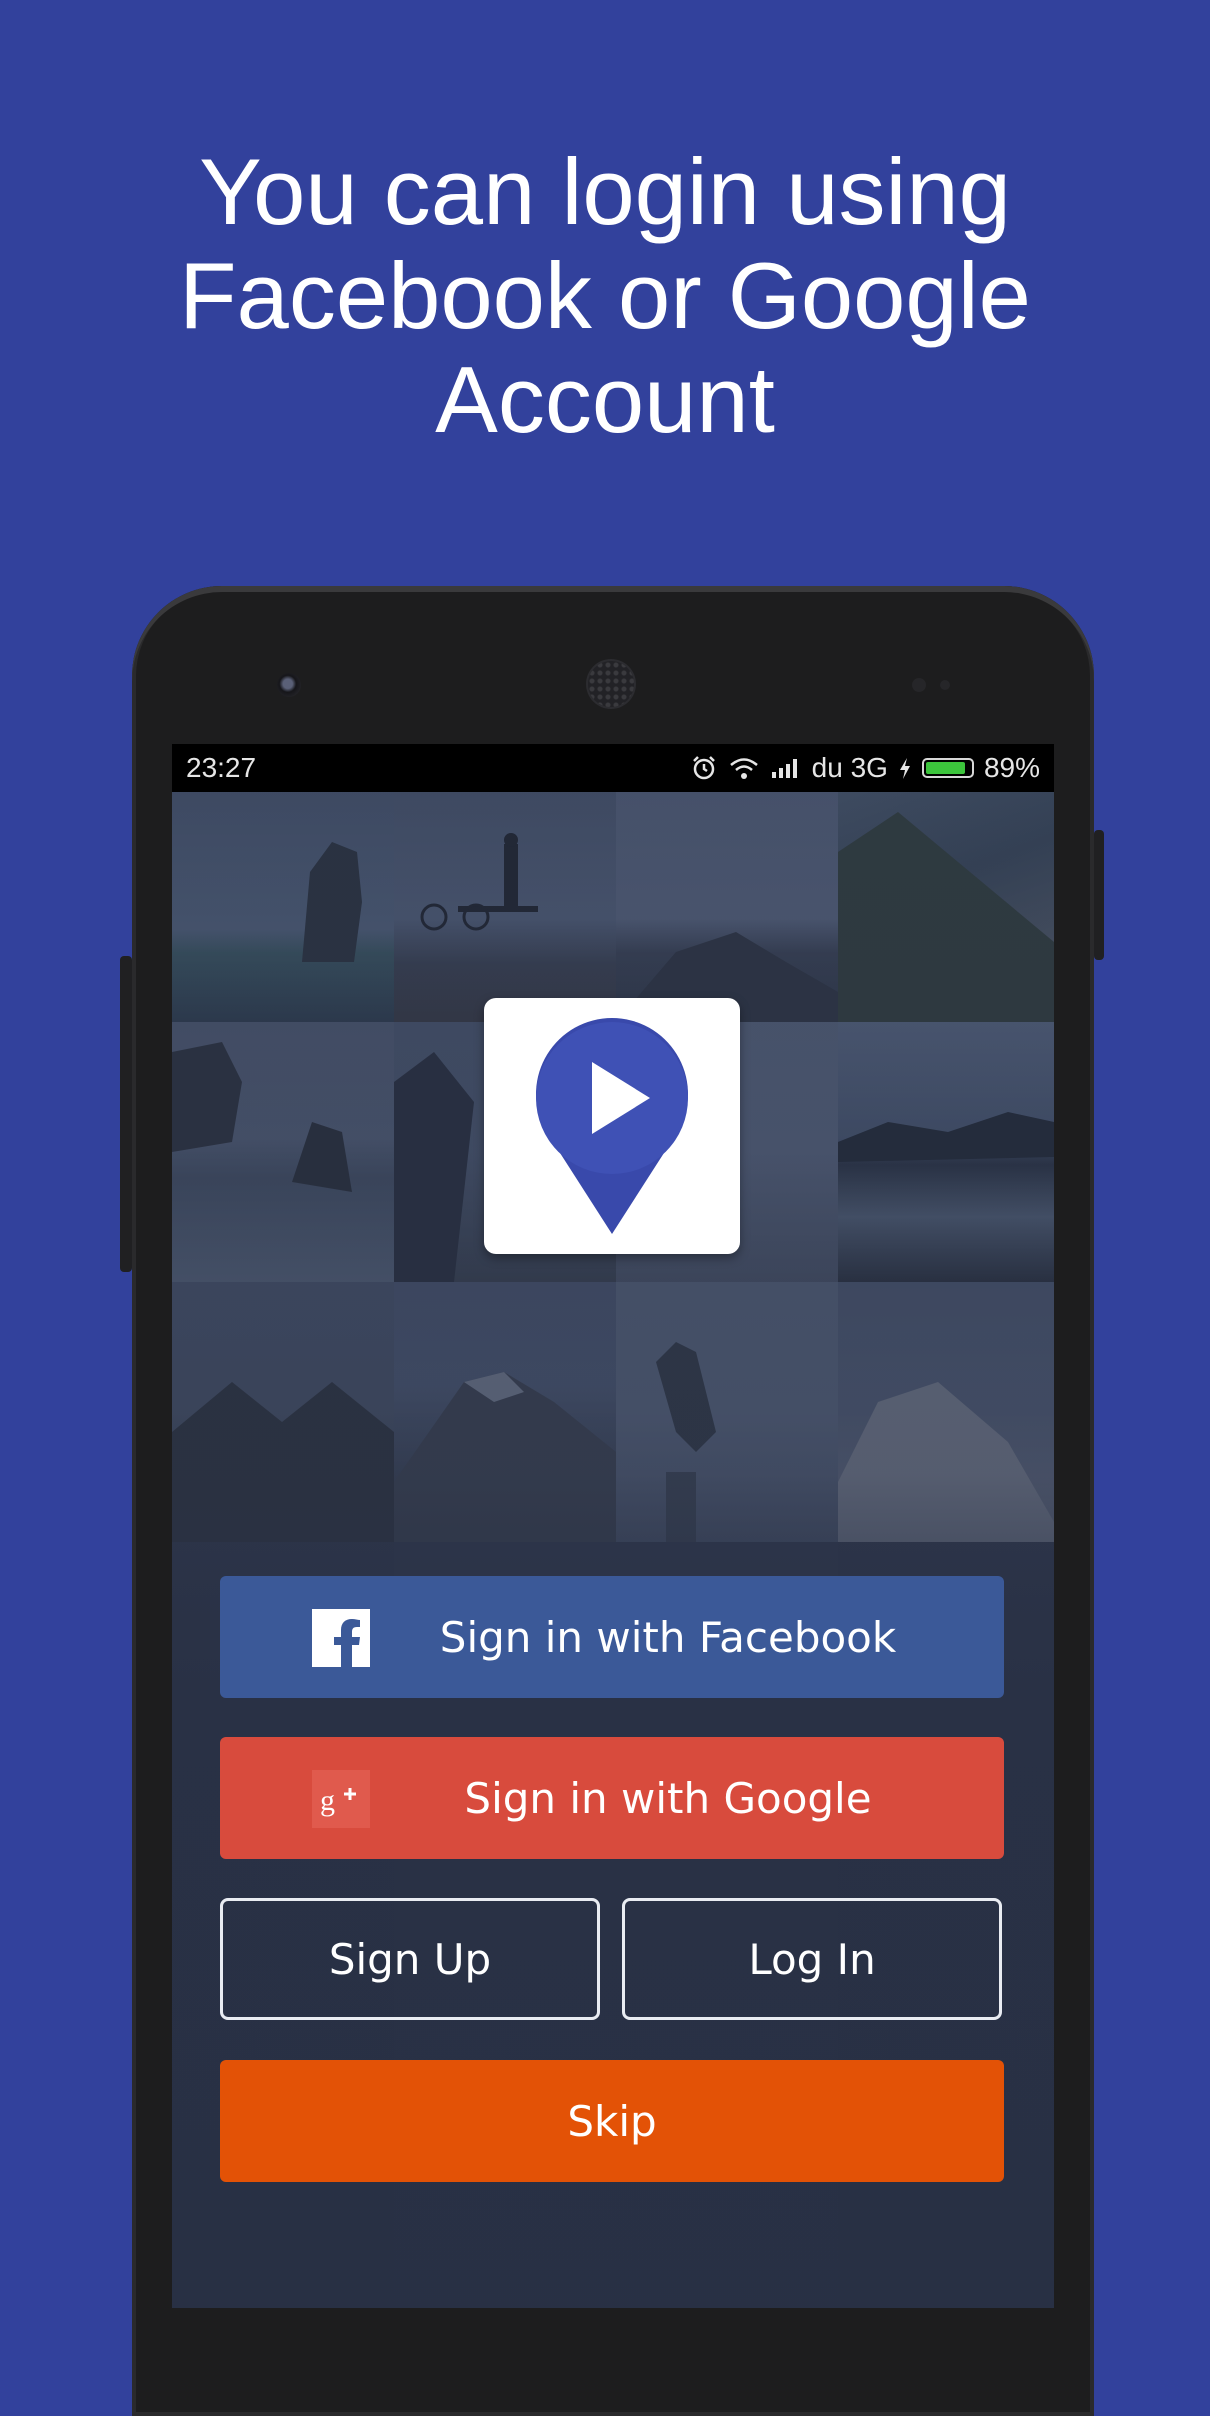 The width and height of the screenshot is (1210, 2416). I want to click on battery-icon, so click(947, 768).